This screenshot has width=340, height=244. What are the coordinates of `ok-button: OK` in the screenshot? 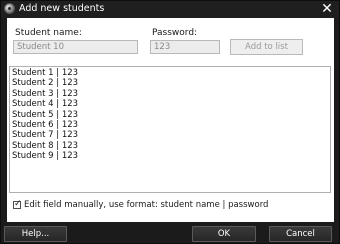 It's located at (224, 234).